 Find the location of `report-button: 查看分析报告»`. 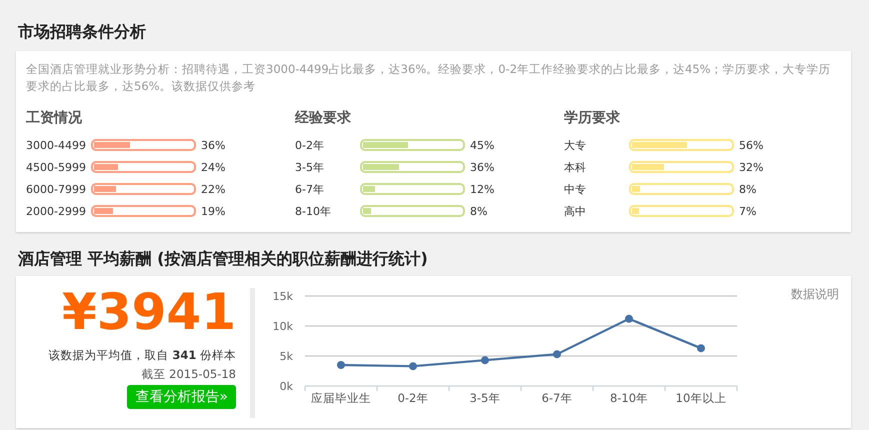

report-button: 查看分析报告» is located at coordinates (181, 397).